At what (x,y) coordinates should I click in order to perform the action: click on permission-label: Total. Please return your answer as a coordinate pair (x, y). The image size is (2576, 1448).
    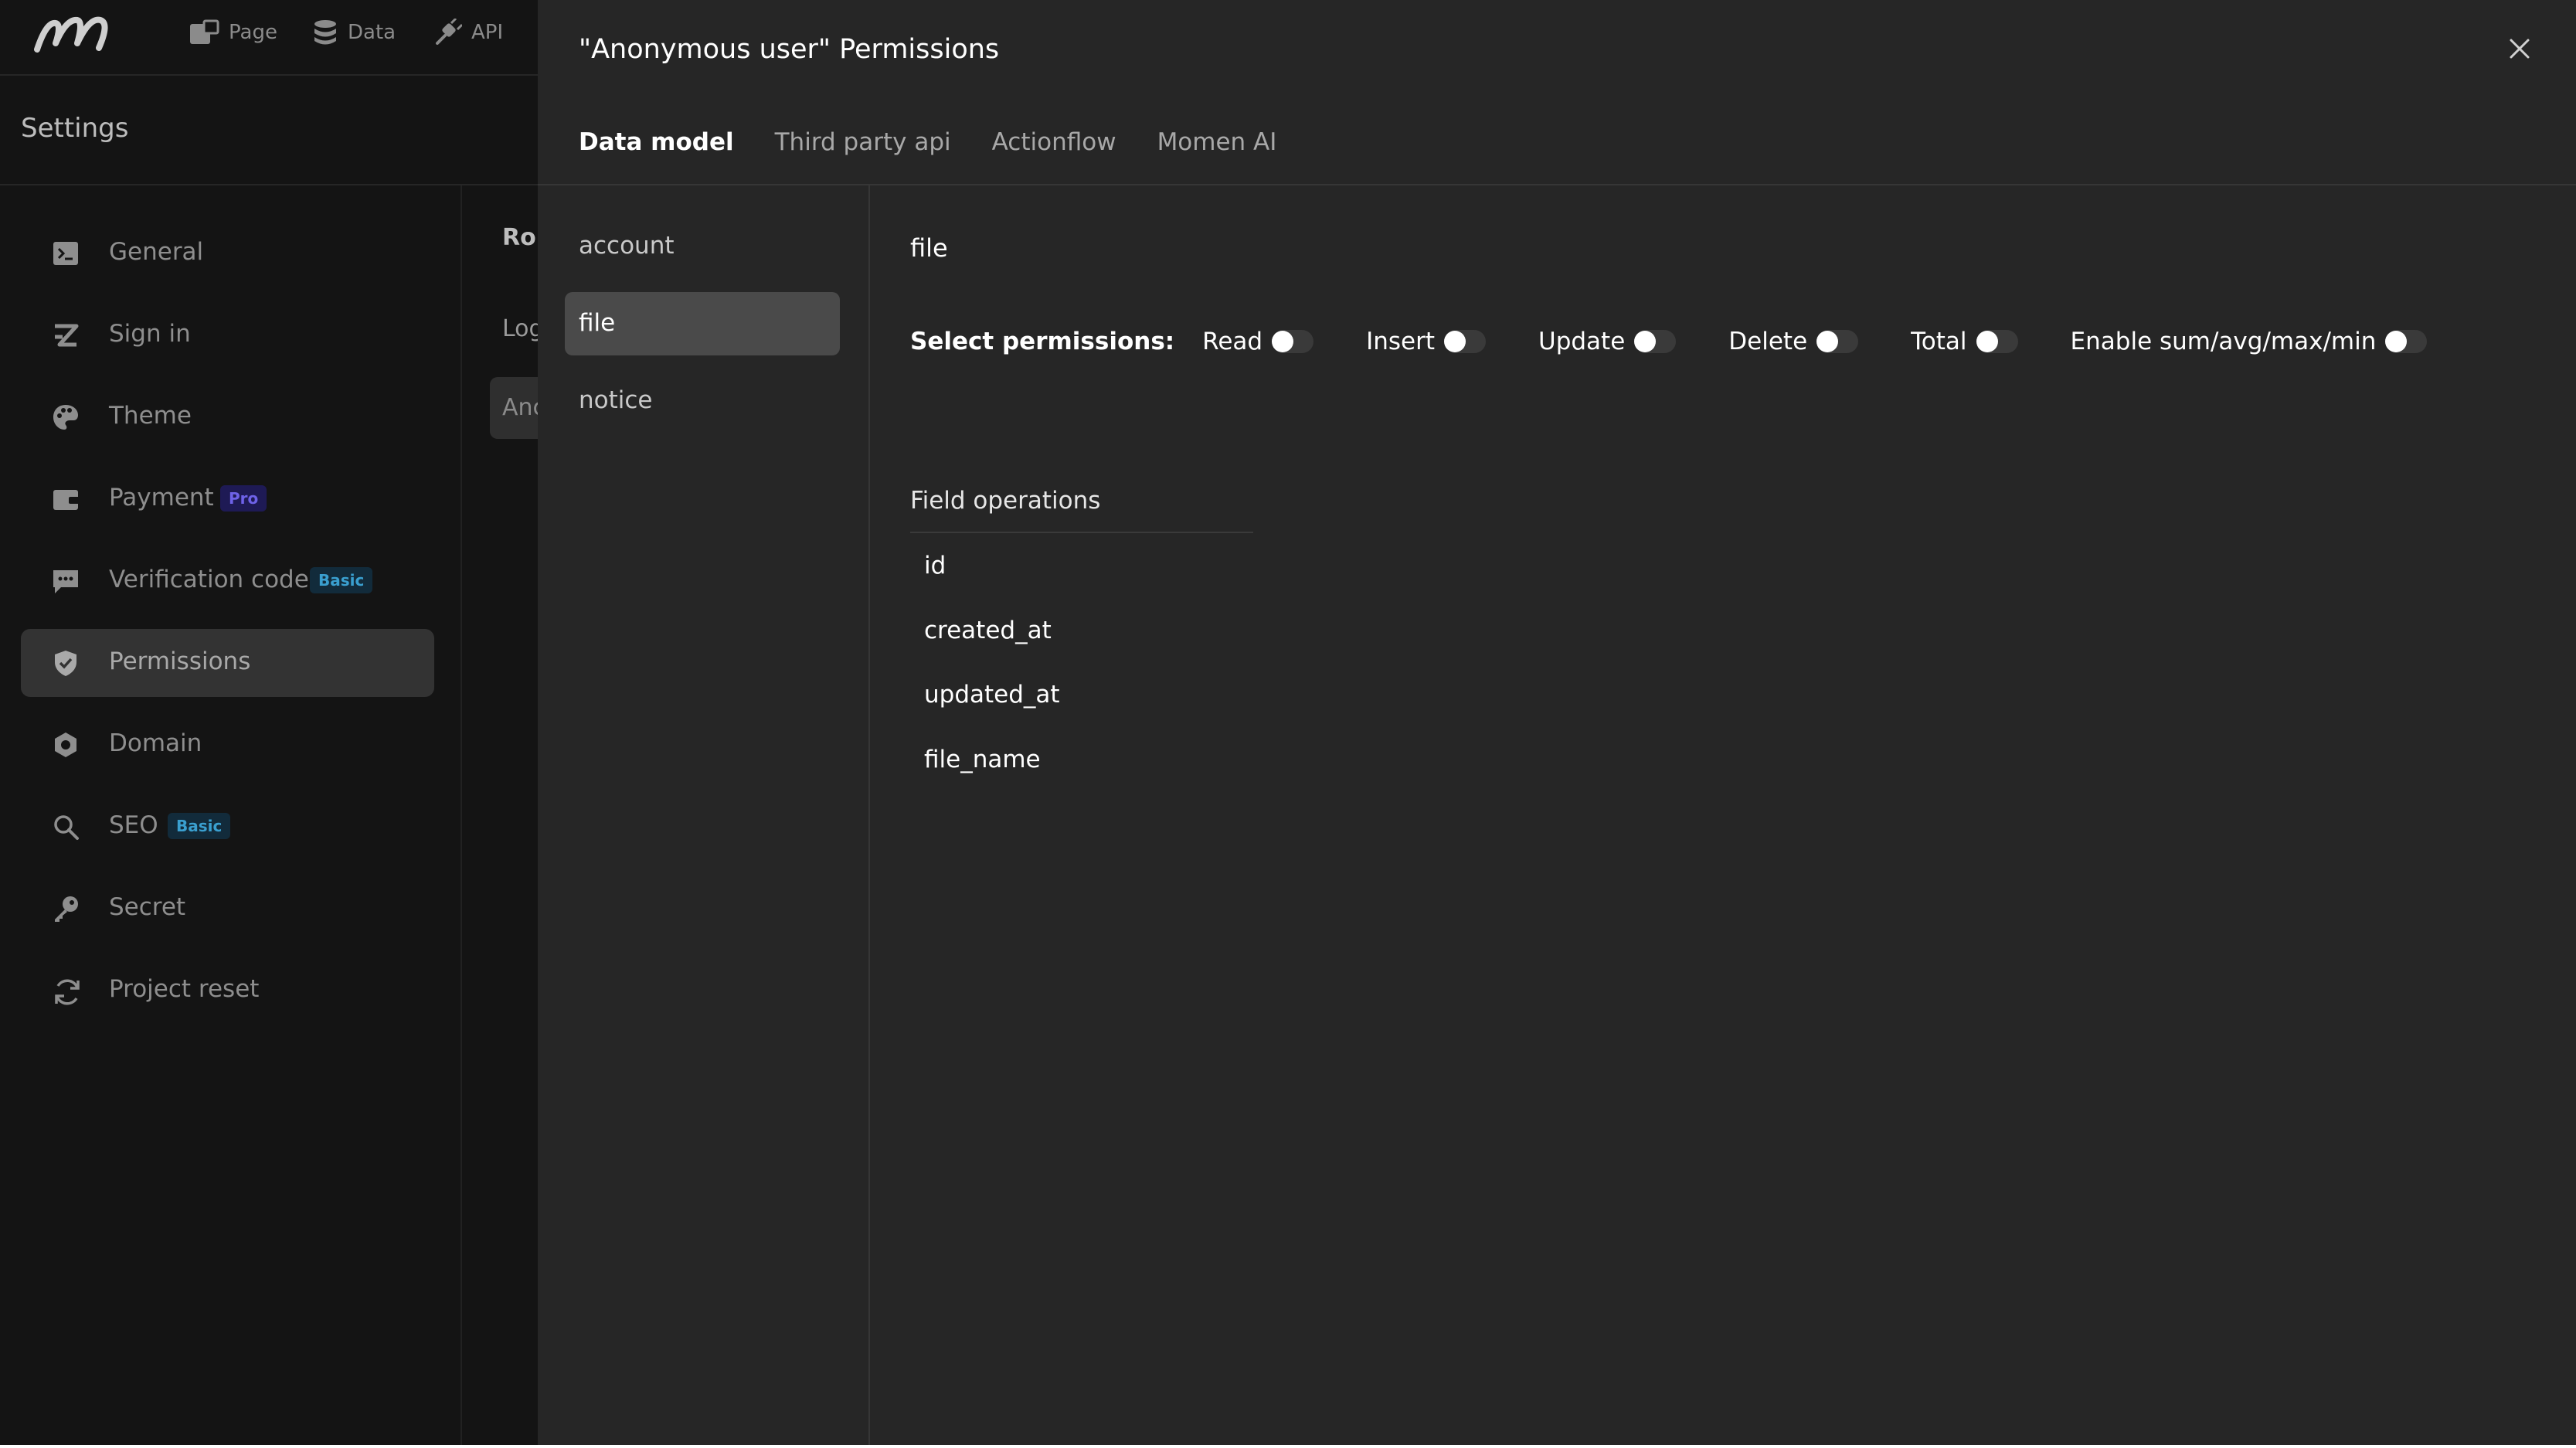
    Looking at the image, I should click on (1939, 341).